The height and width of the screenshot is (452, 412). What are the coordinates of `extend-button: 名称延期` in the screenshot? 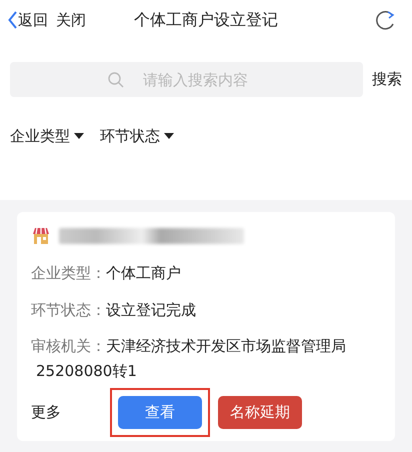 It's located at (260, 412).